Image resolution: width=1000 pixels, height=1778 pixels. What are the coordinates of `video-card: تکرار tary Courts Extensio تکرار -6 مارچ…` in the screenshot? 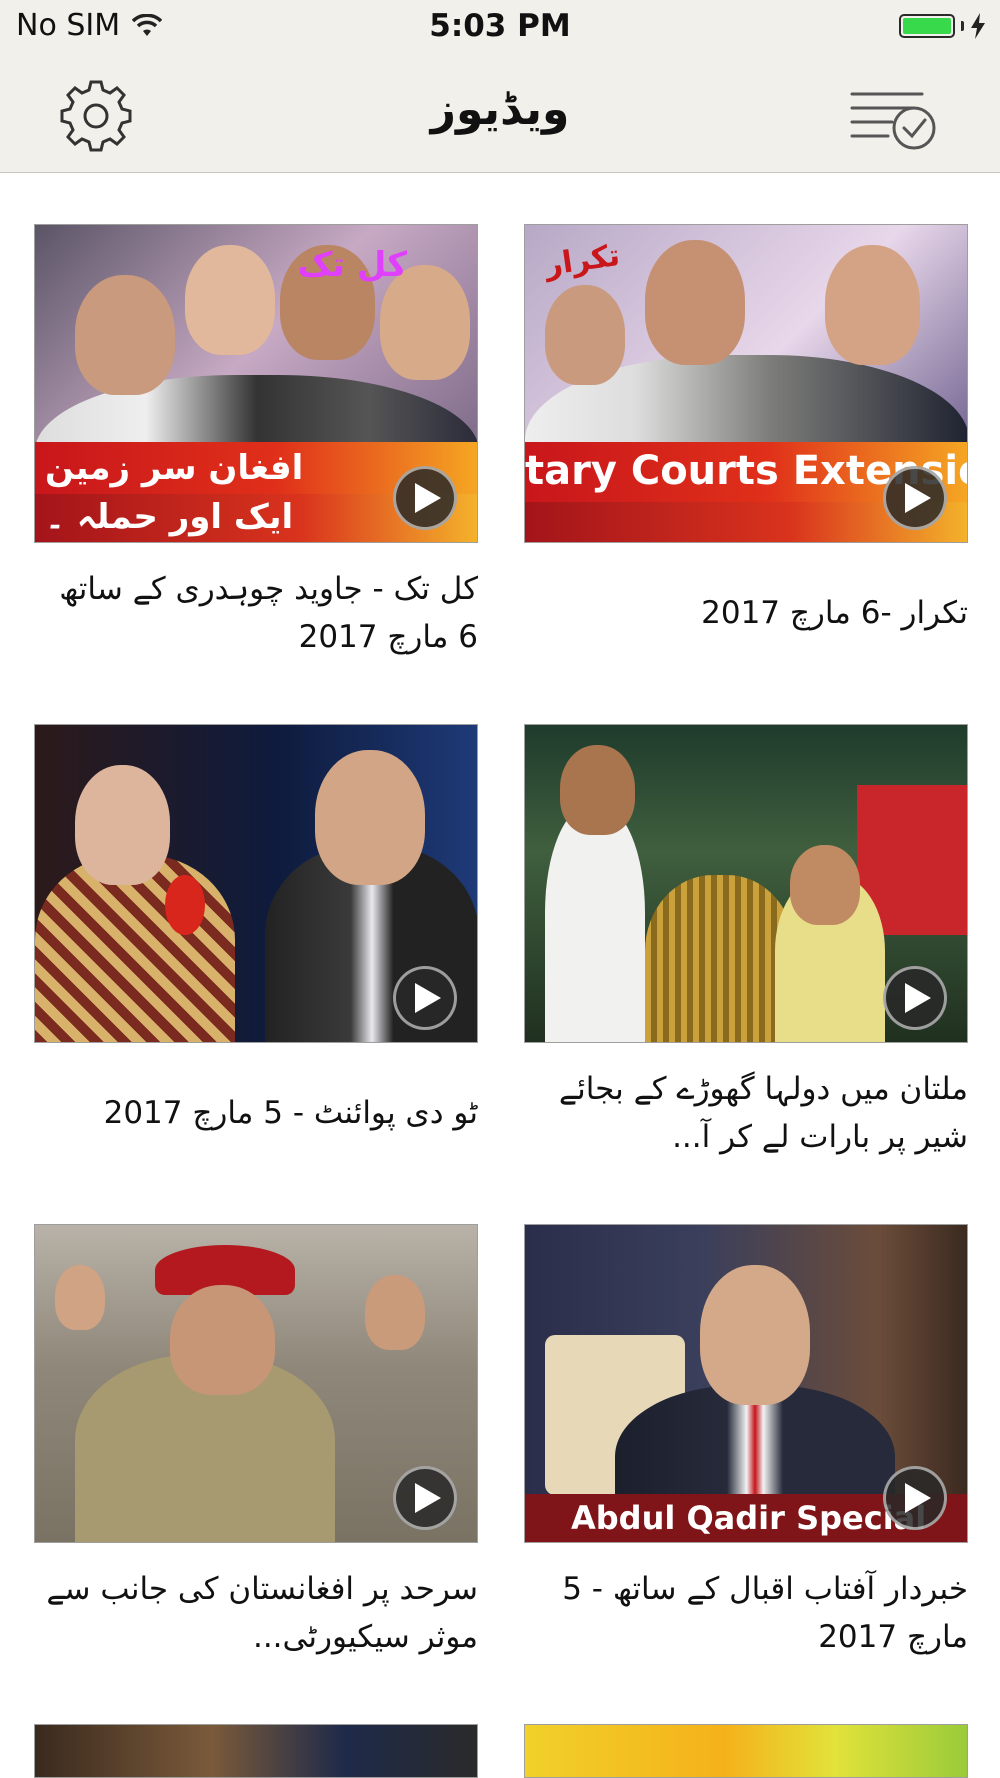 It's located at (746, 442).